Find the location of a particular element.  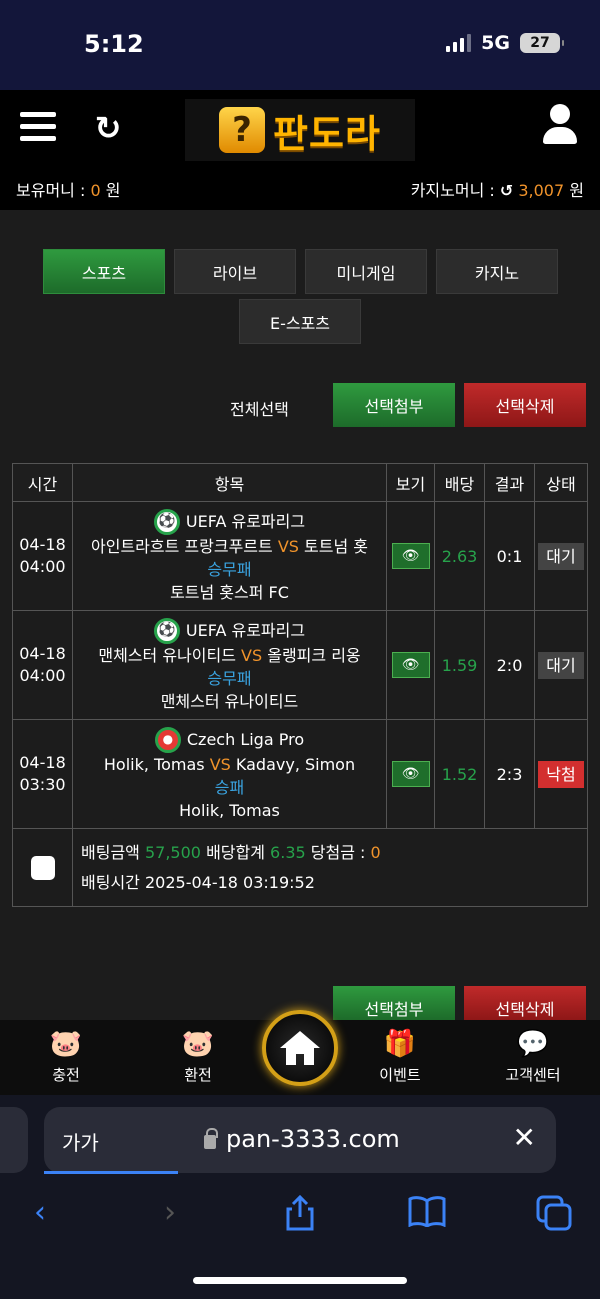

nav-exchange-label: 환전 is located at coordinates (198, 1075).